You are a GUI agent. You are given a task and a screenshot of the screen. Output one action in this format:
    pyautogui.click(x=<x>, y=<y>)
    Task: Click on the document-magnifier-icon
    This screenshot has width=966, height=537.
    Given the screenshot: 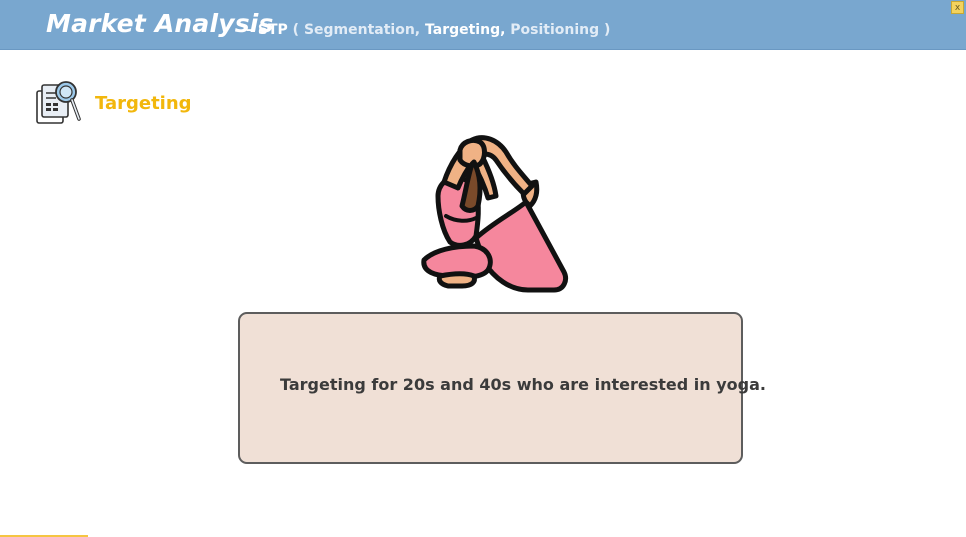 What is the action you would take?
    pyautogui.click(x=58, y=102)
    